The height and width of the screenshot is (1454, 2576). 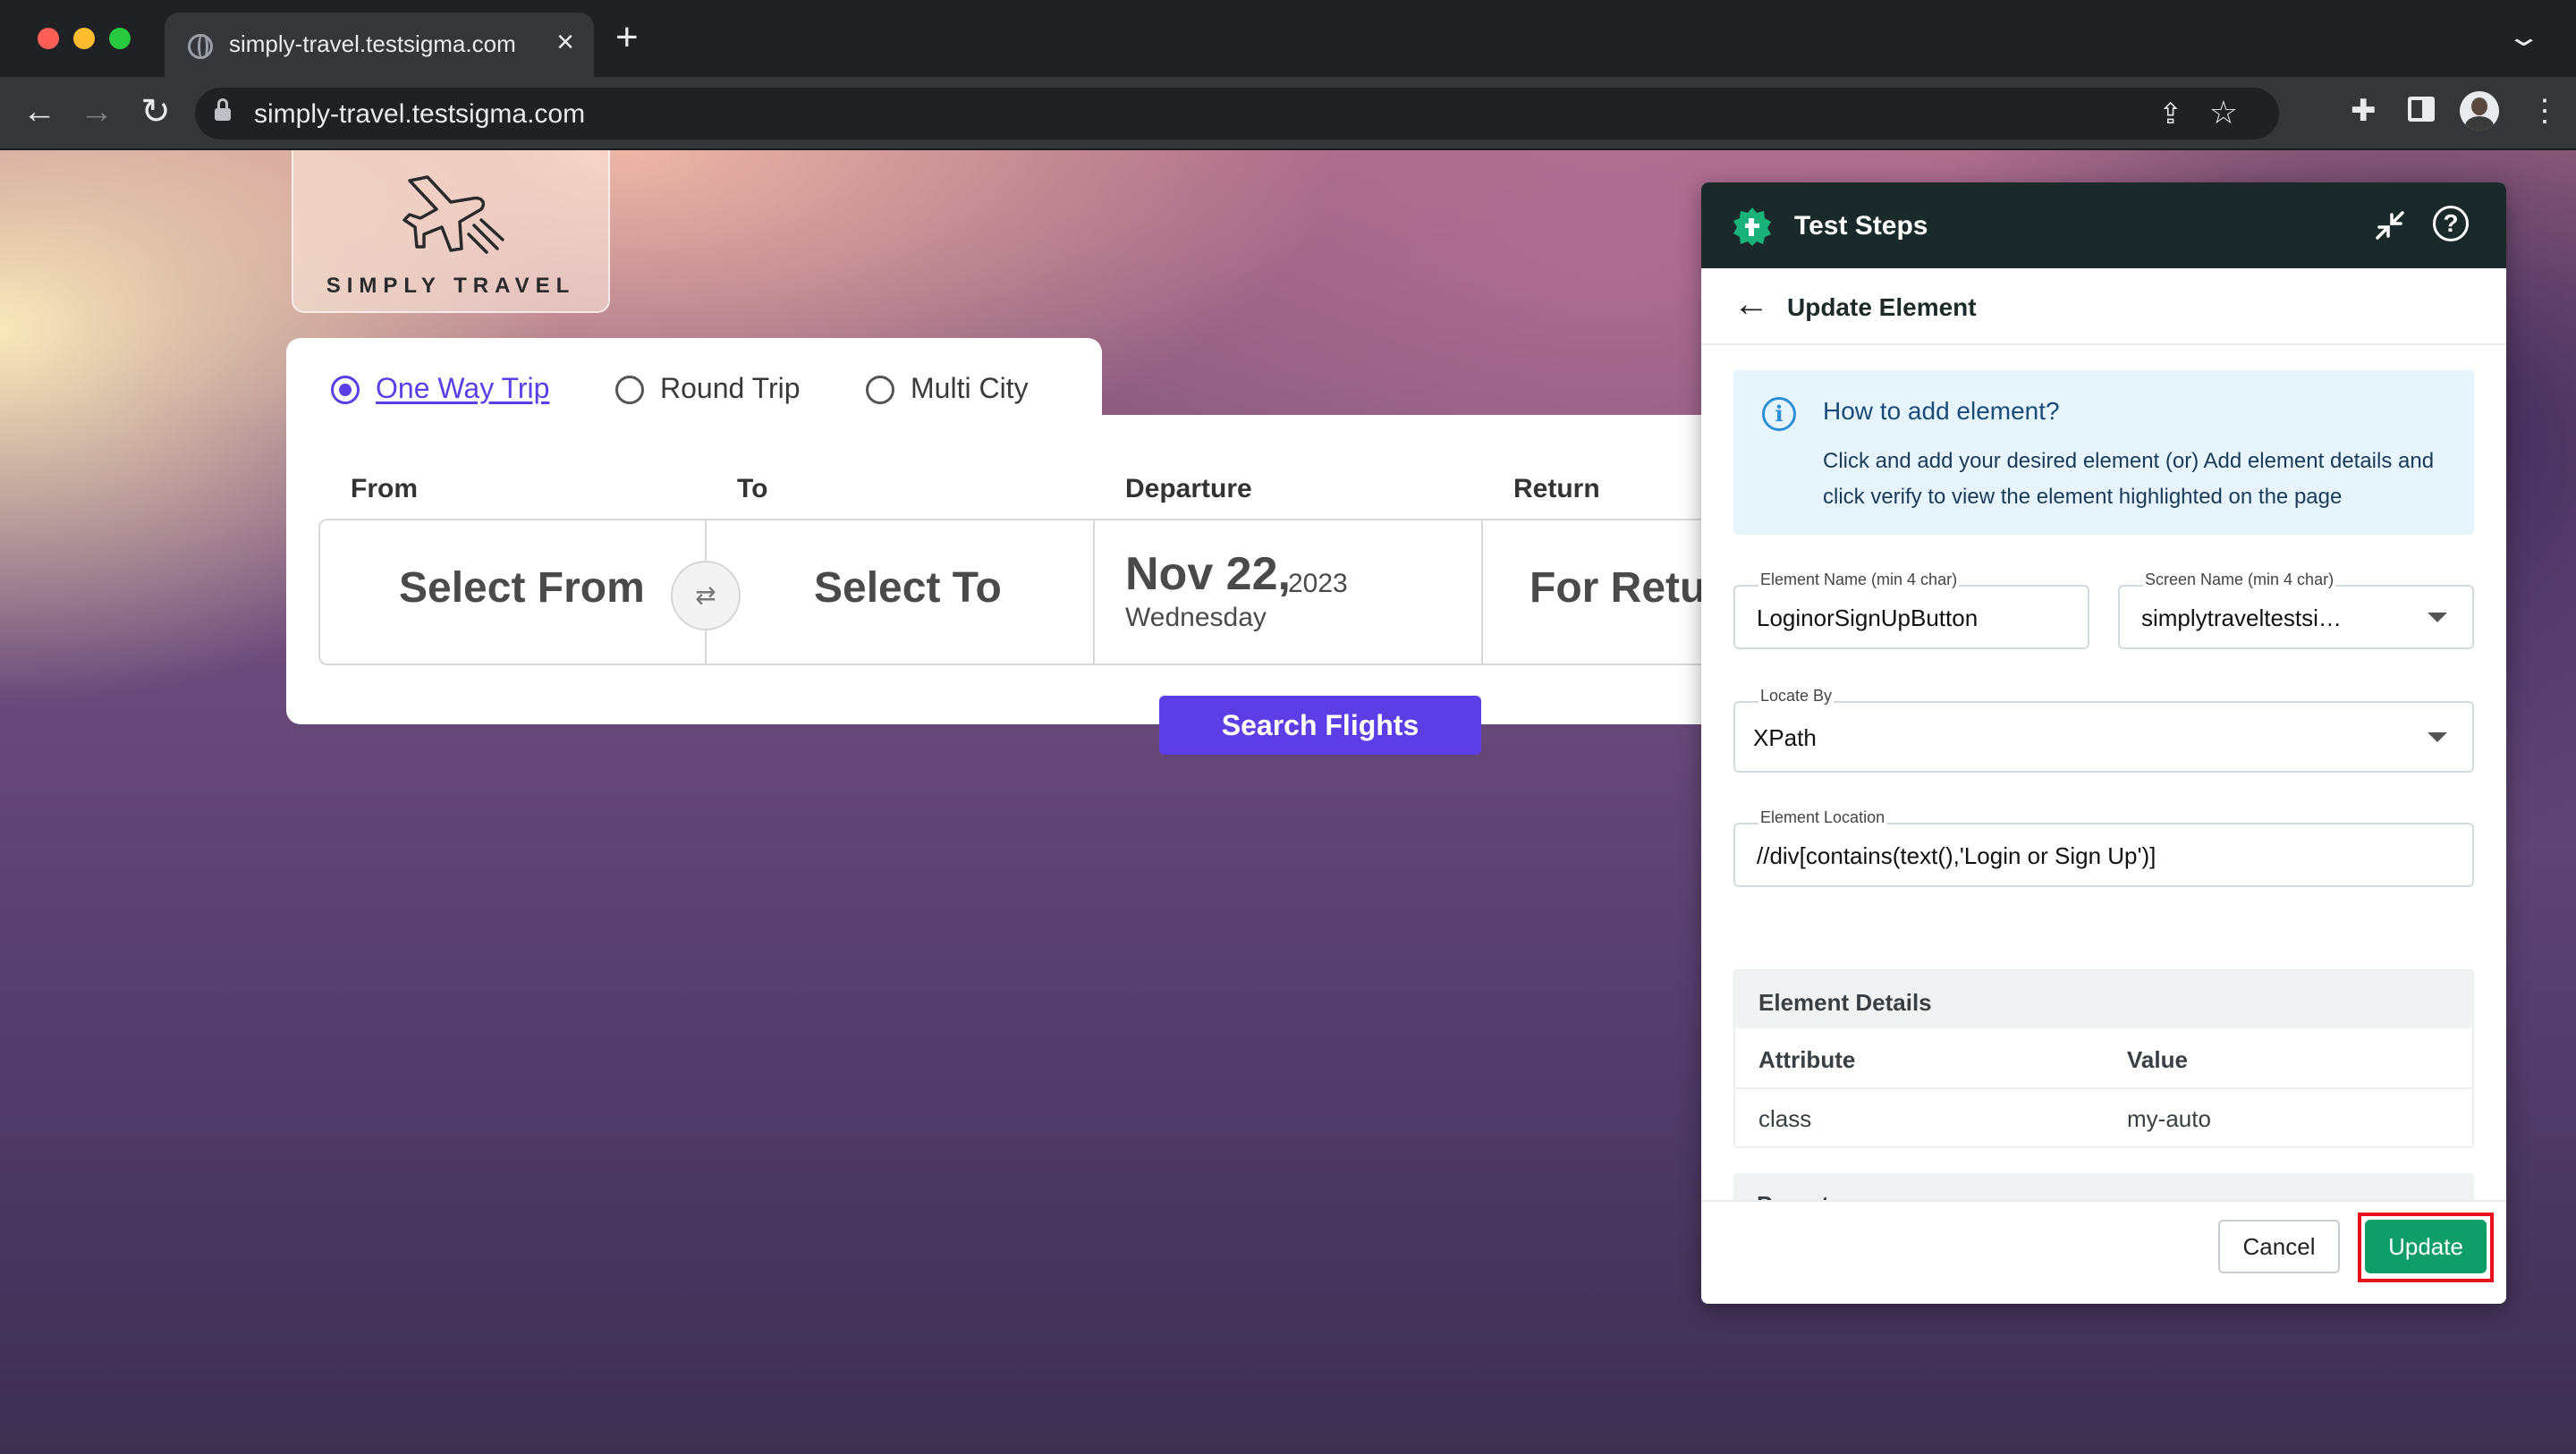 What do you see at coordinates (84, 38) in the screenshot?
I see `minimize-window-button` at bounding box center [84, 38].